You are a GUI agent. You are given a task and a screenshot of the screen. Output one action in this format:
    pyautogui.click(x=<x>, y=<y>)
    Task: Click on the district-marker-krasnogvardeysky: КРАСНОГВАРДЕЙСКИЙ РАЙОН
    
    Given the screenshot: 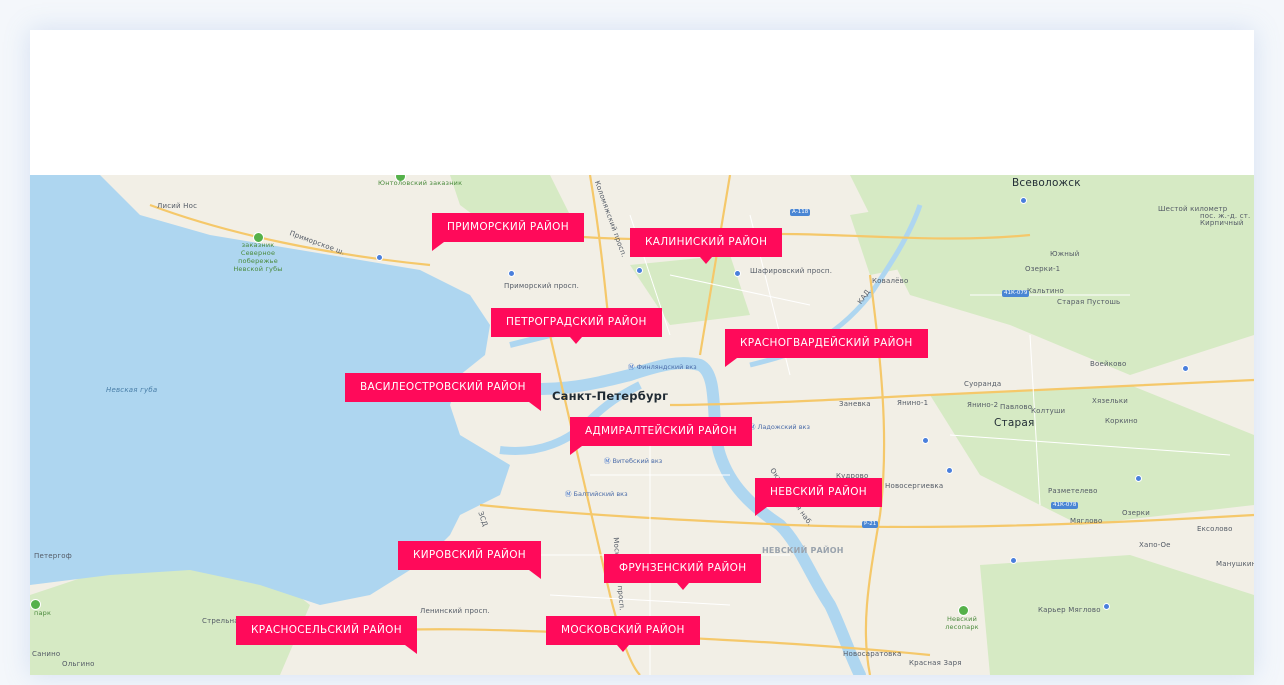 What is the action you would take?
    pyautogui.click(x=826, y=348)
    